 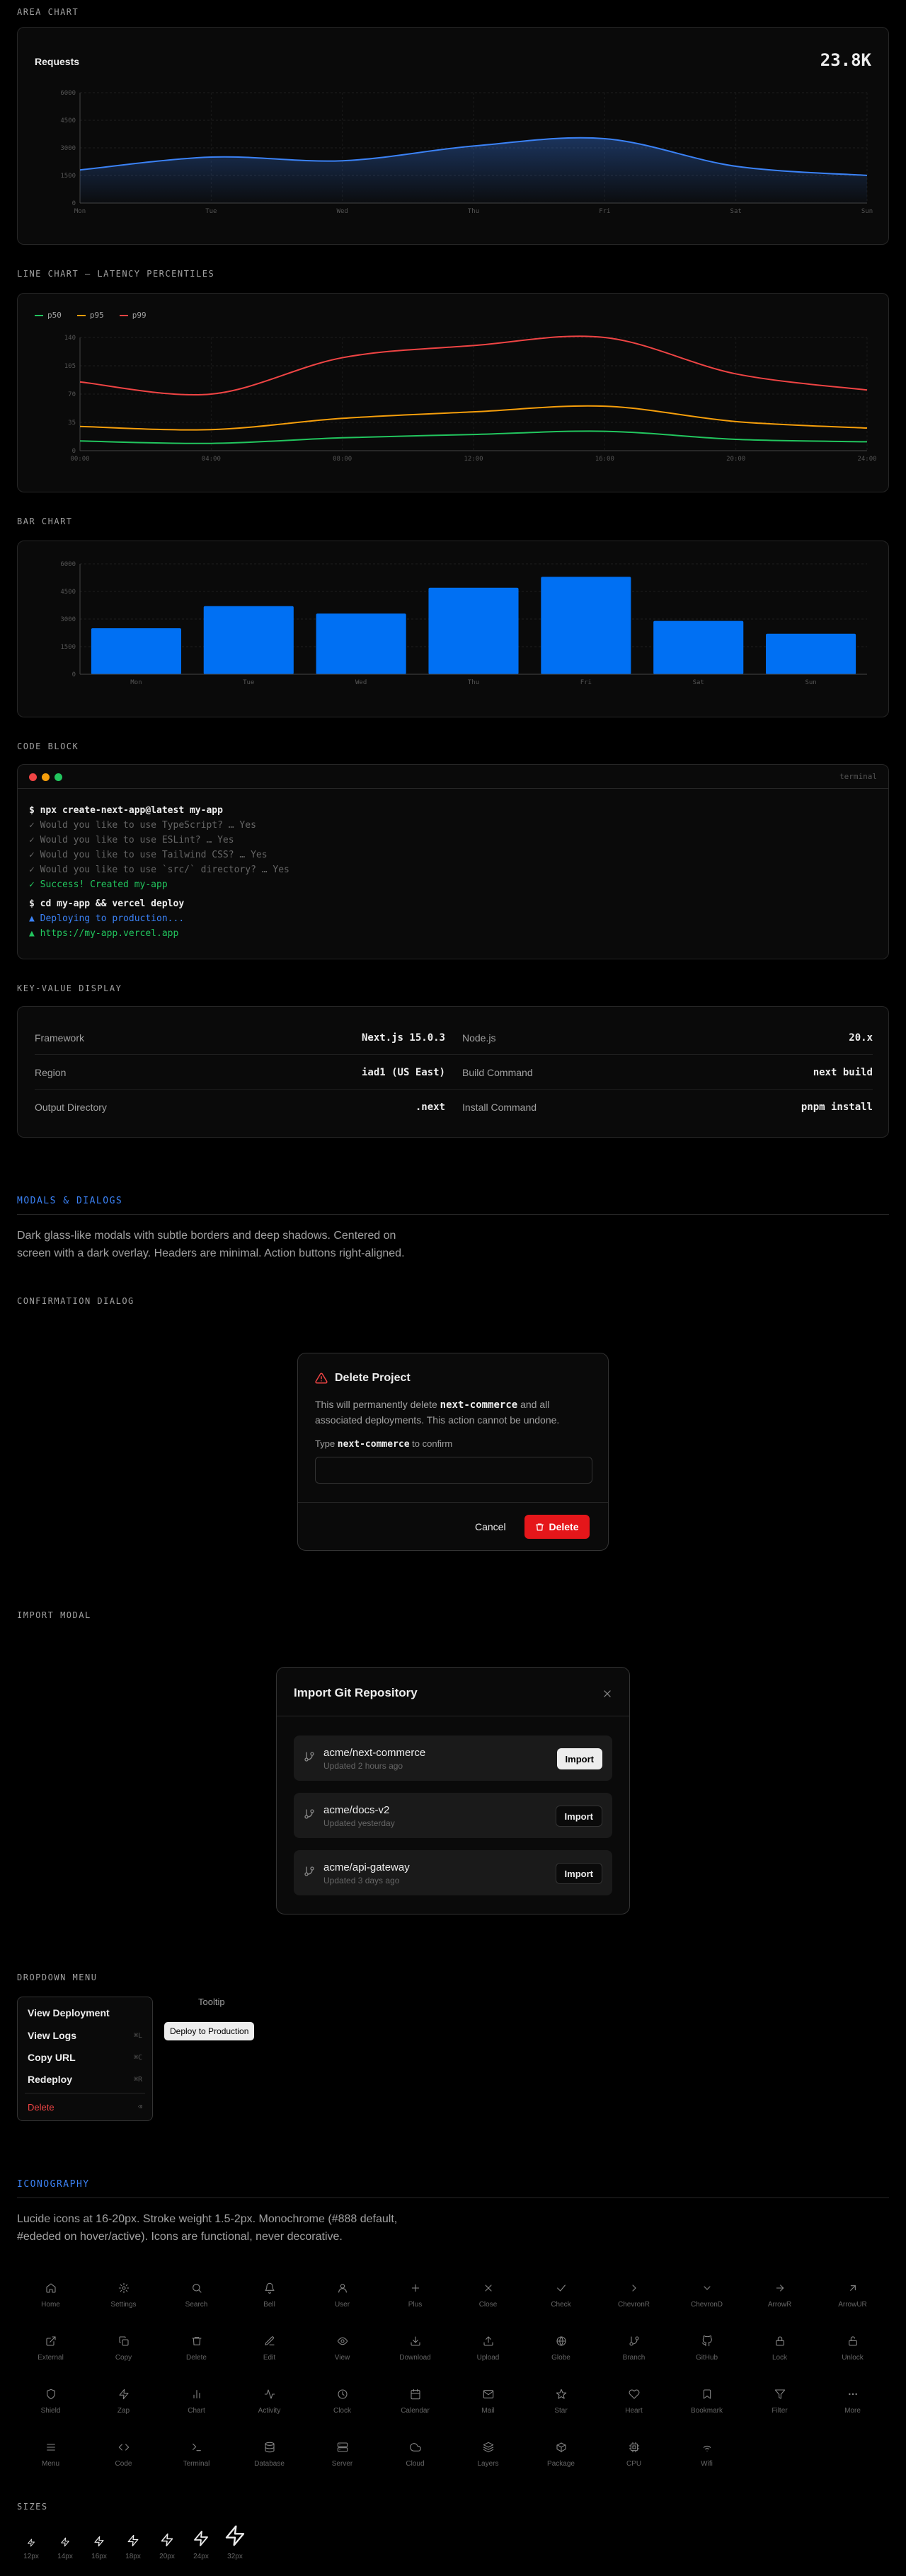 I want to click on lock-icon, so click(x=780, y=2341).